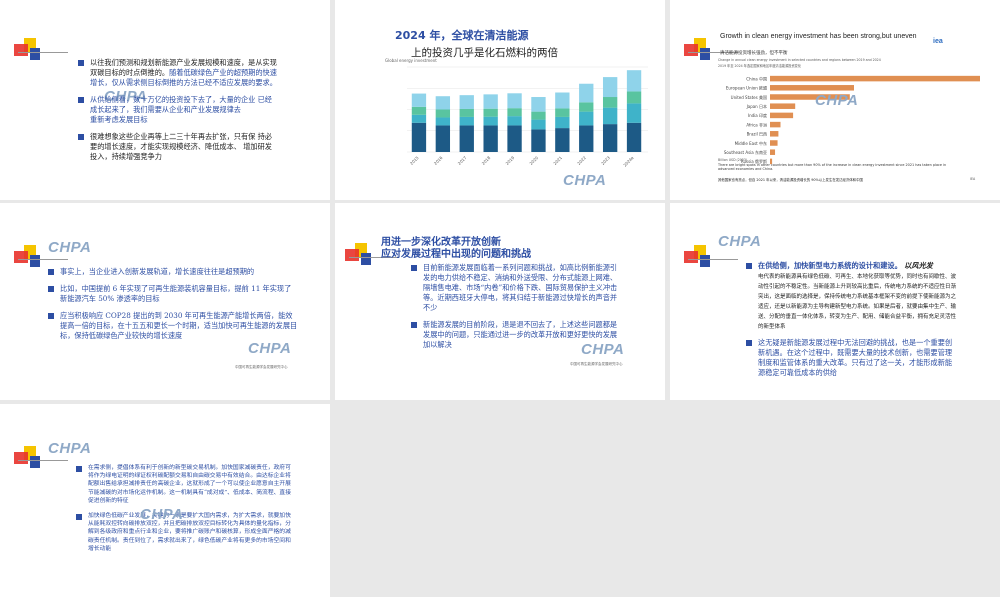 This screenshot has width=1000, height=597. What do you see at coordinates (173, 272) in the screenshot?
I see `bullet-paragraph: 事实上，当企业进入创新发展轨道，增长速度往往是超预期的` at bounding box center [173, 272].